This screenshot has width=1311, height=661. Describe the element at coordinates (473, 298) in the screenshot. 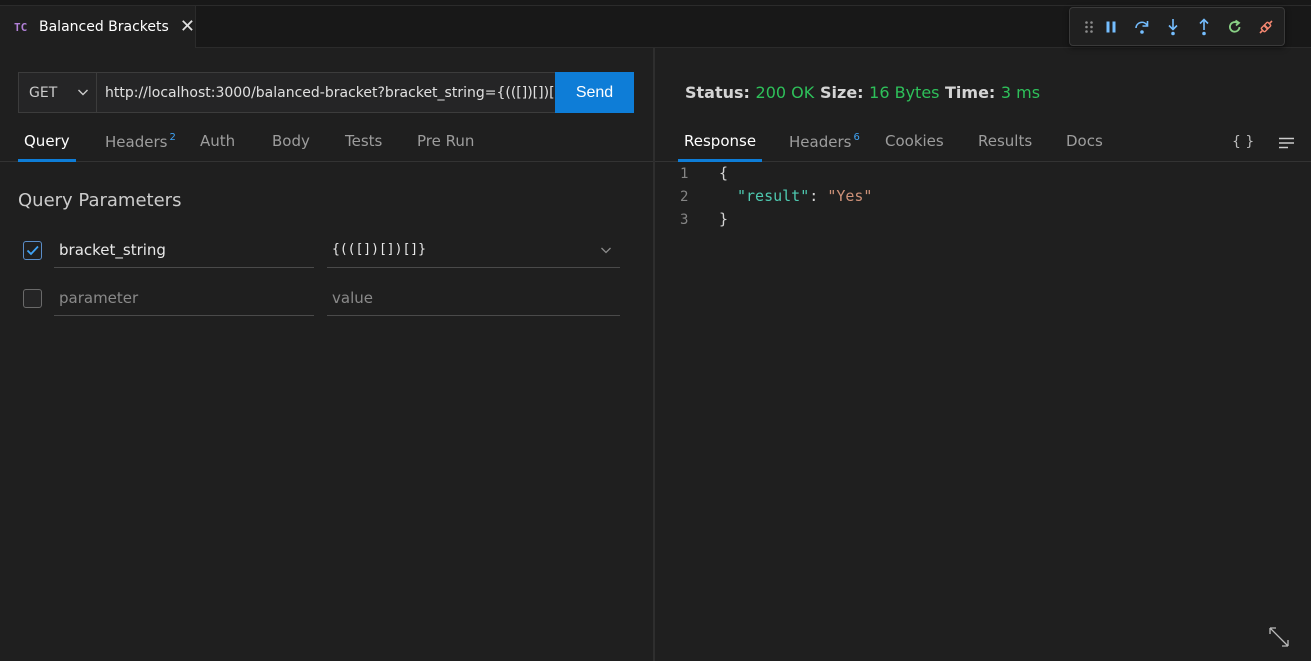

I see `new-param-value-input: value` at that location.